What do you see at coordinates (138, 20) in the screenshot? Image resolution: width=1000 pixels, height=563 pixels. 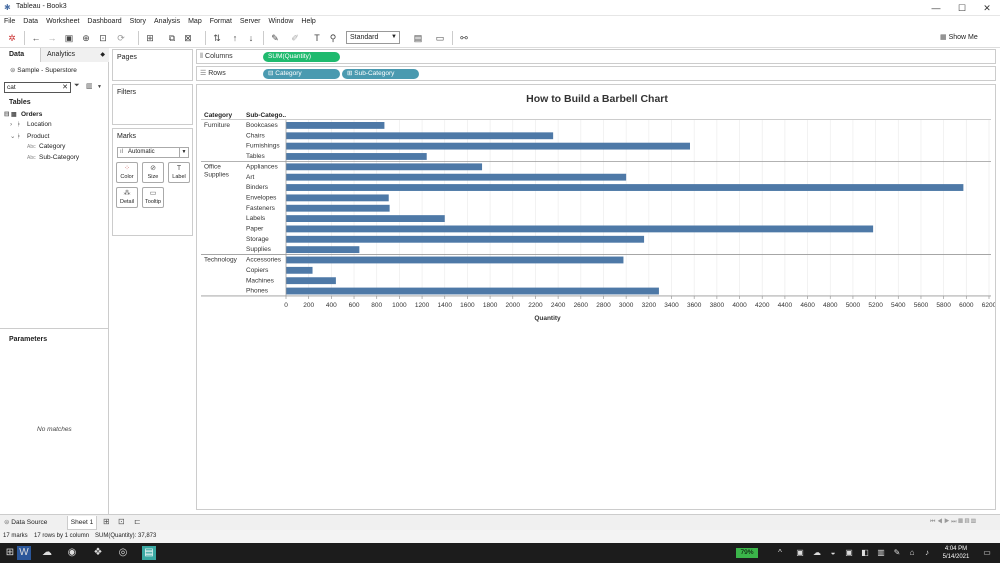 I see `menu-story: Story` at bounding box center [138, 20].